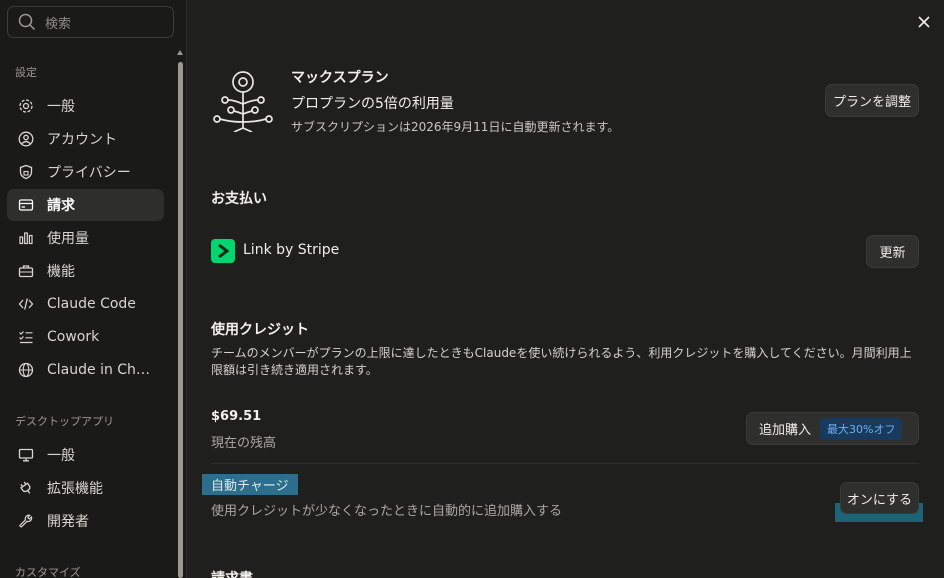 This screenshot has width=944, height=578. Describe the element at coordinates (85, 455) in the screenshot. I see `sidebar-item-desktop-general: 一般` at that location.